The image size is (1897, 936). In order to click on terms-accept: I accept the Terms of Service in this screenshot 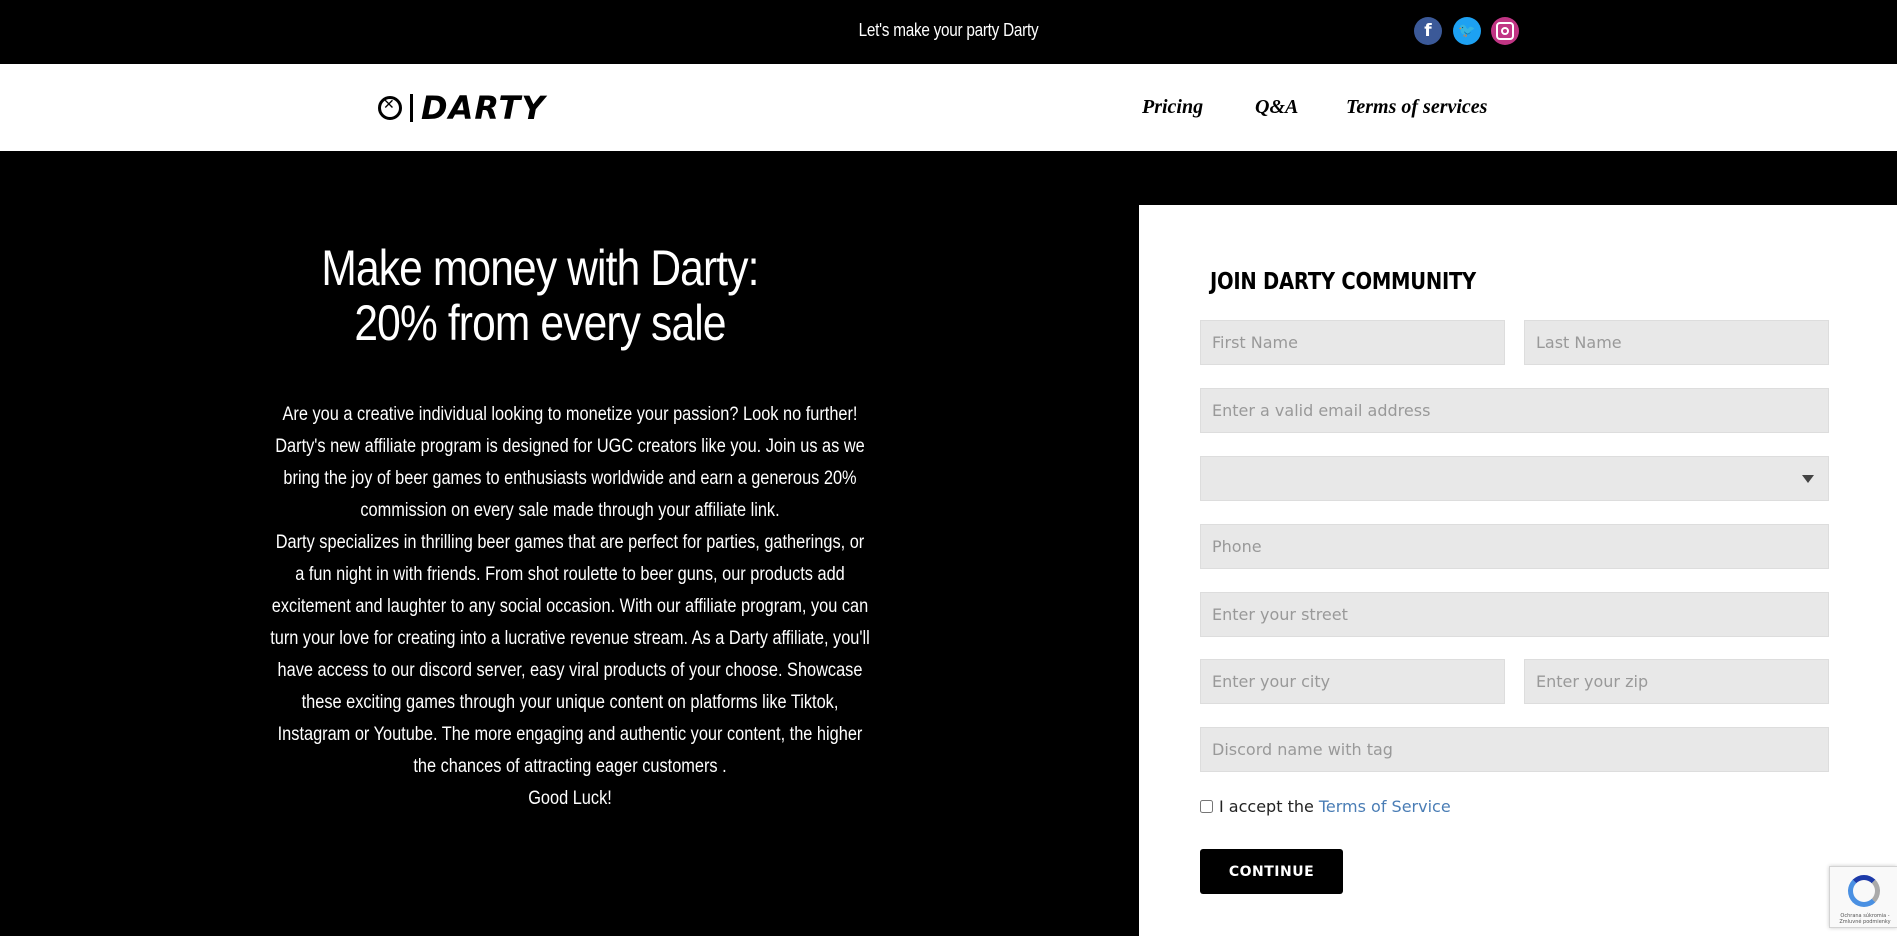, I will do `click(1325, 806)`.